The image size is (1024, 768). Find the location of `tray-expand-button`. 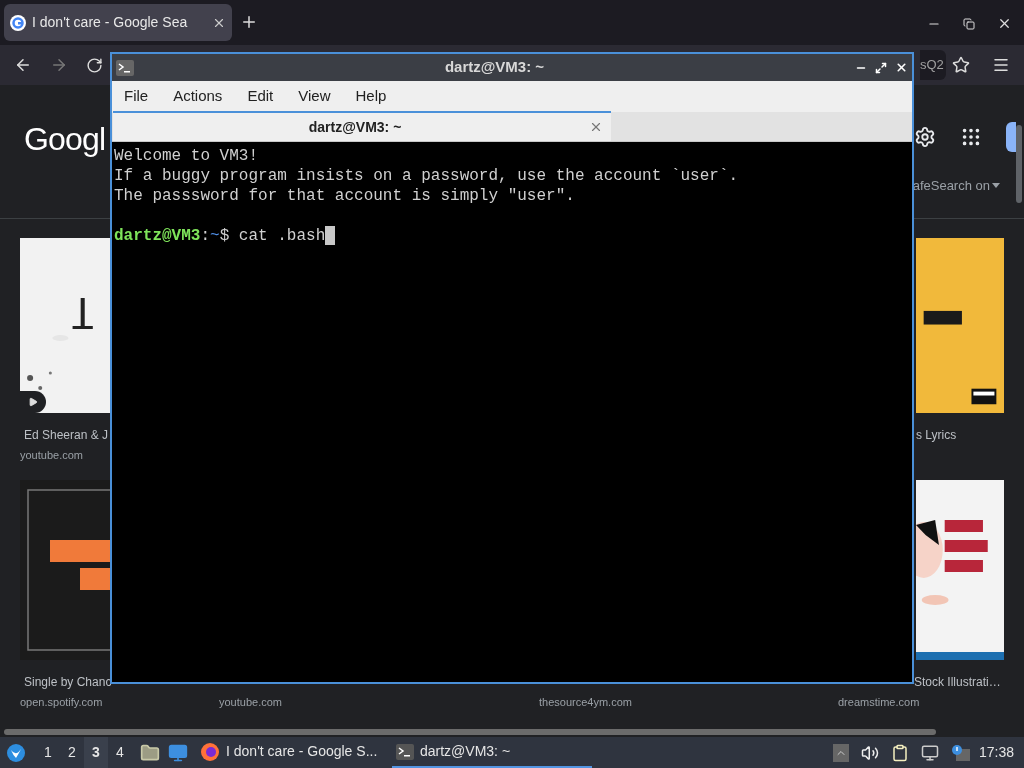

tray-expand-button is located at coordinates (840, 752).